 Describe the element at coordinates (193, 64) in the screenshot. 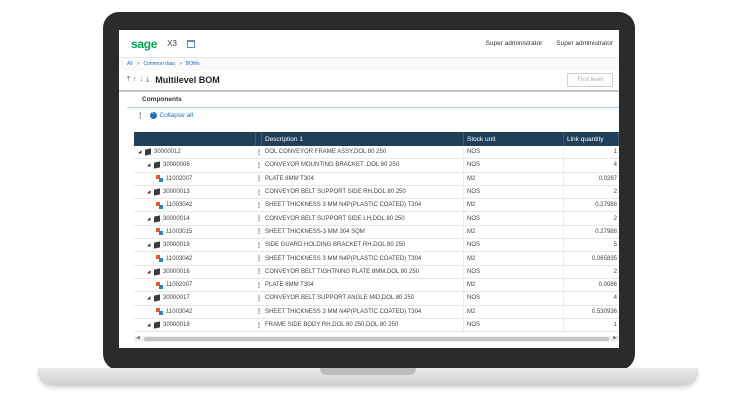

I see `breadcrumb-boms: BOMs` at that location.